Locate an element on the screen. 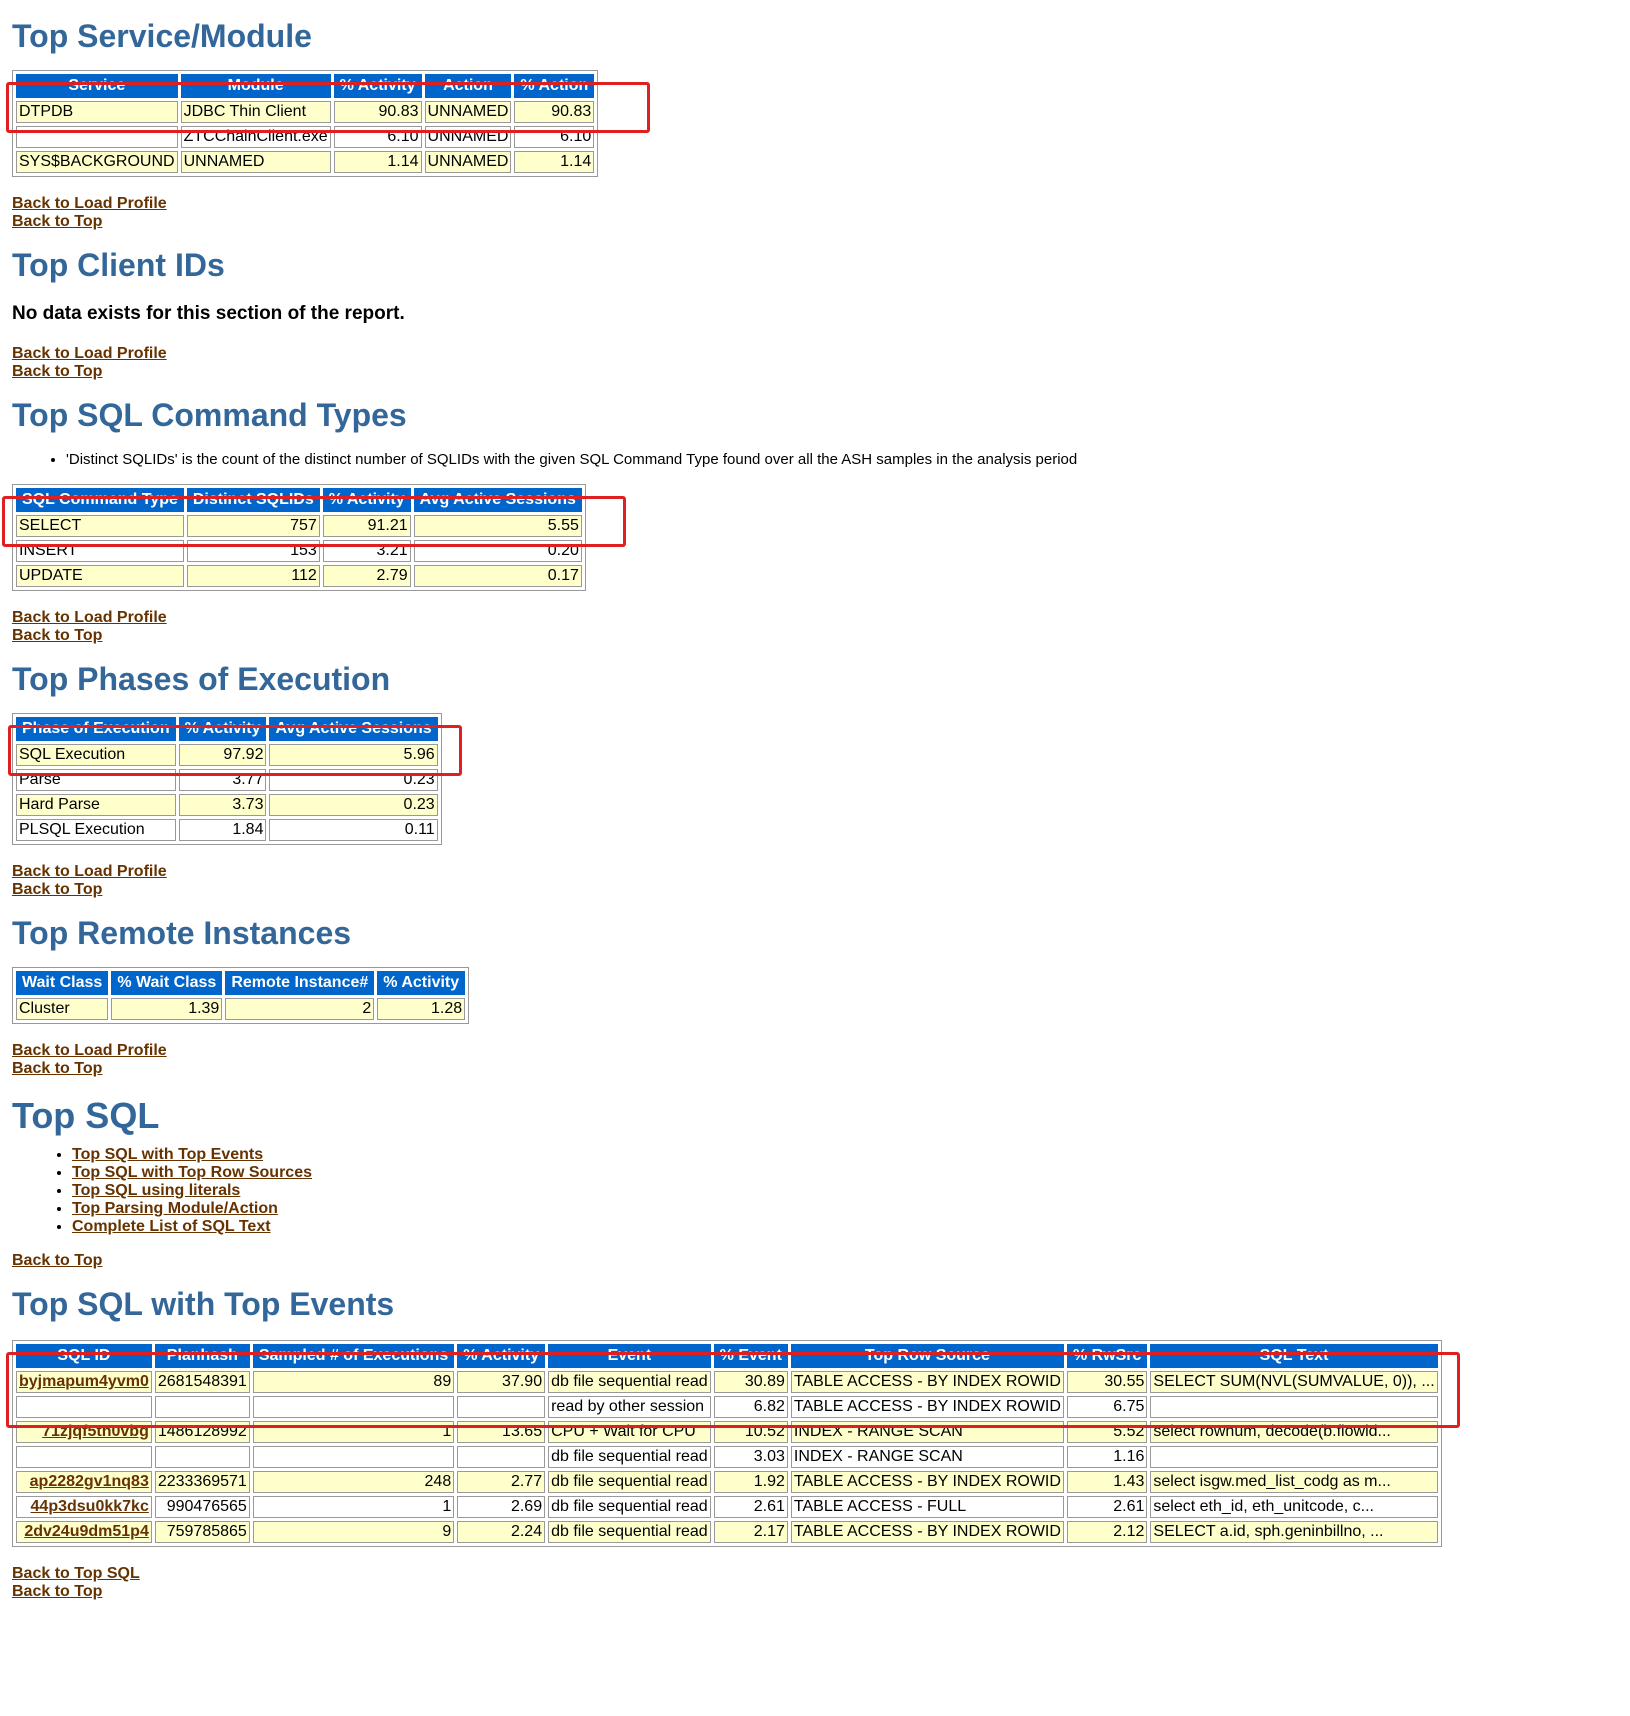 The width and height of the screenshot is (1630, 1716). cell: 112 is located at coordinates (253, 576).